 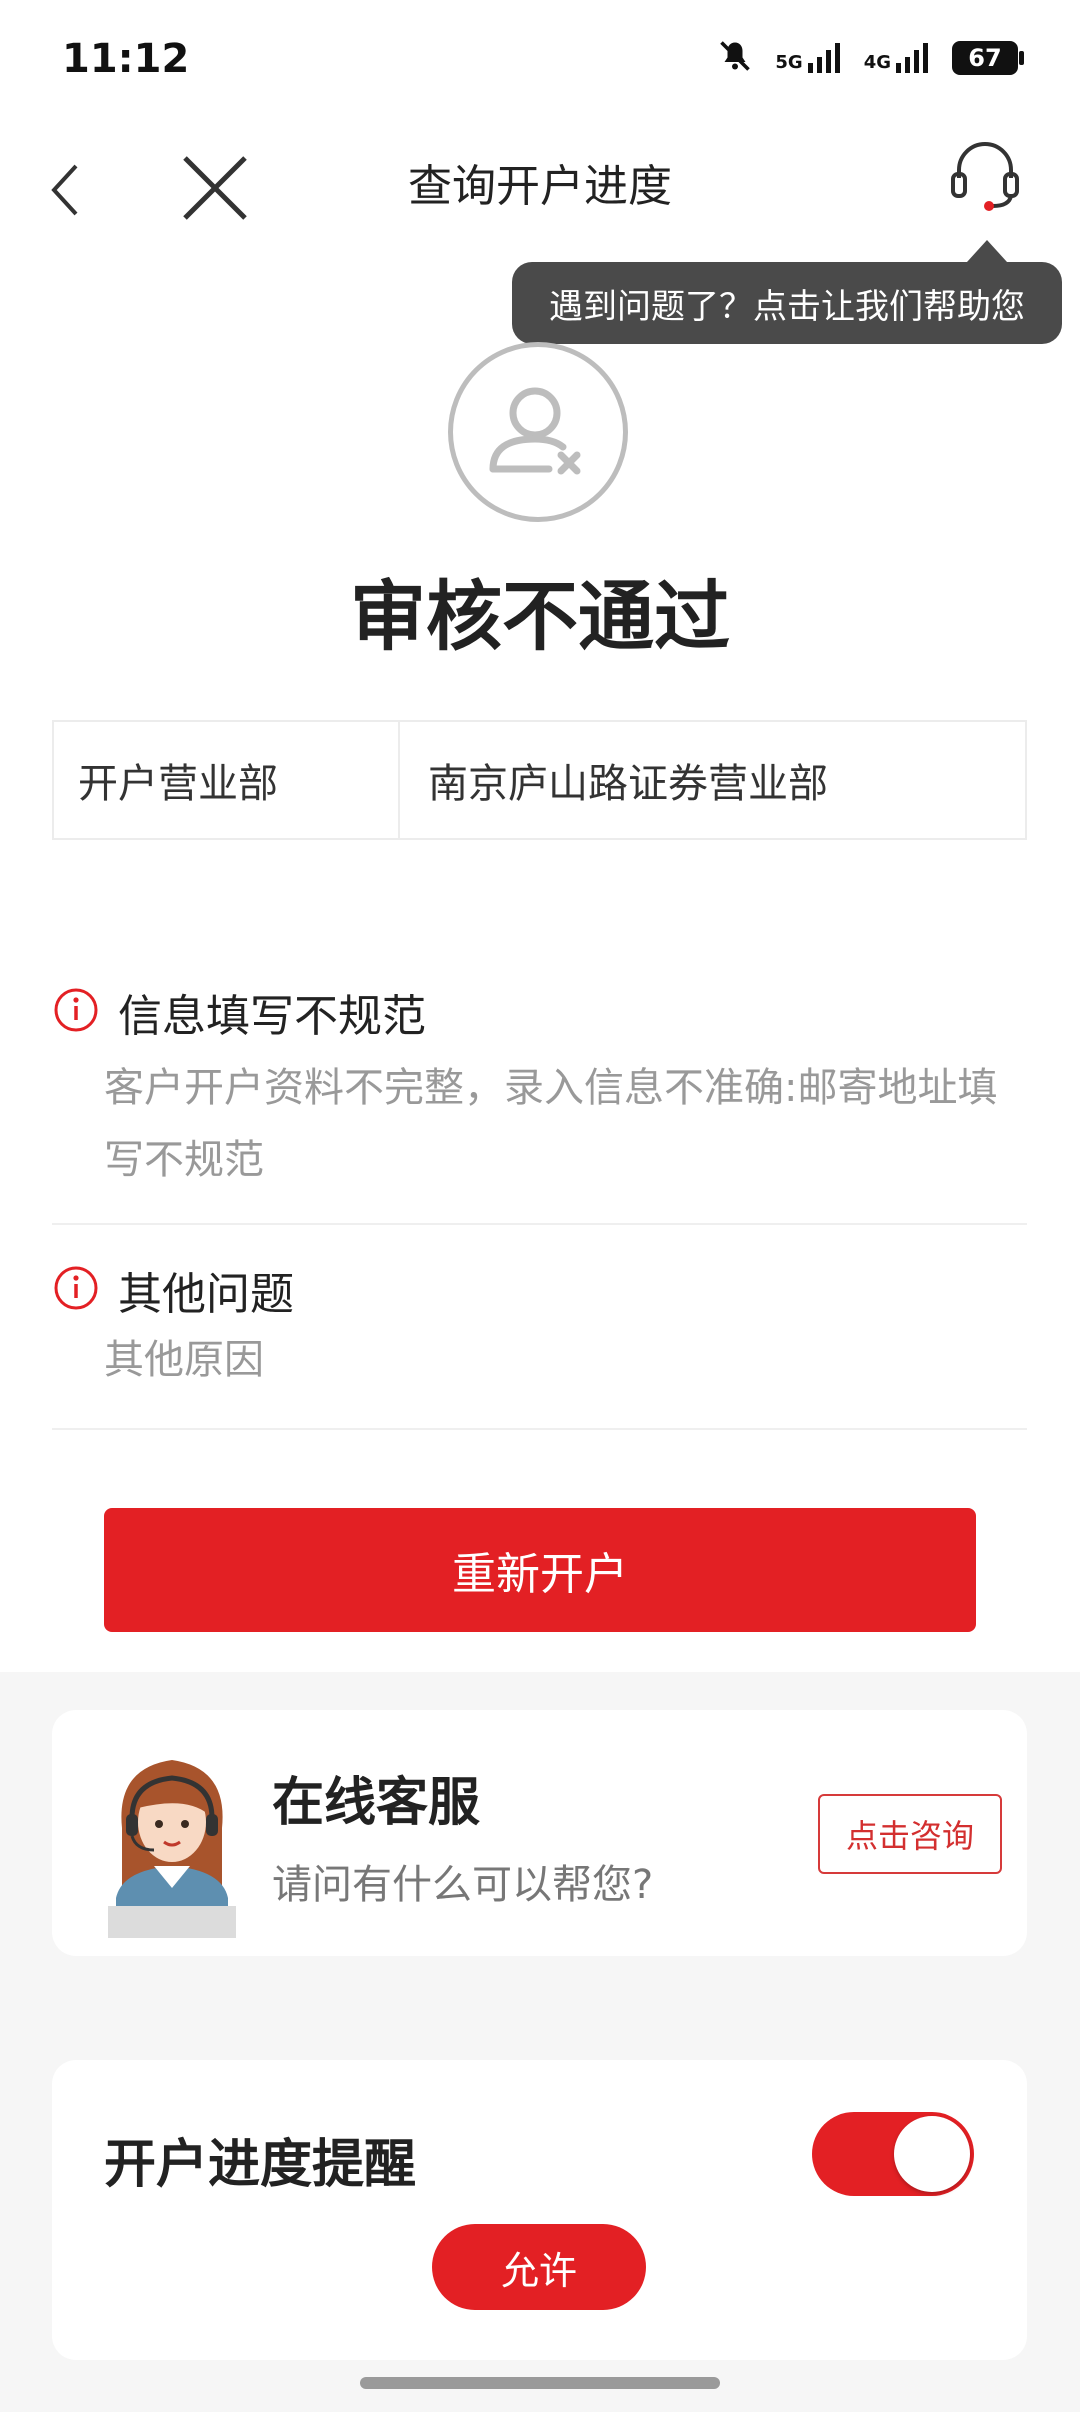 What do you see at coordinates (540, 186) in the screenshot?
I see `page-title: 查询开户进度` at bounding box center [540, 186].